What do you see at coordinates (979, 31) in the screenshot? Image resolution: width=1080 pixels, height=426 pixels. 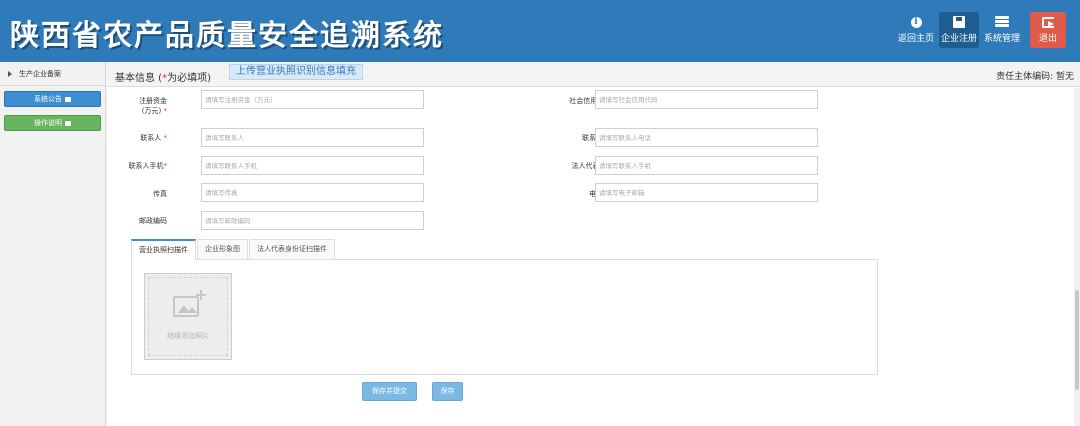 I see `top-actions: i 返回主页 企业注册 系统管理 退出` at bounding box center [979, 31].